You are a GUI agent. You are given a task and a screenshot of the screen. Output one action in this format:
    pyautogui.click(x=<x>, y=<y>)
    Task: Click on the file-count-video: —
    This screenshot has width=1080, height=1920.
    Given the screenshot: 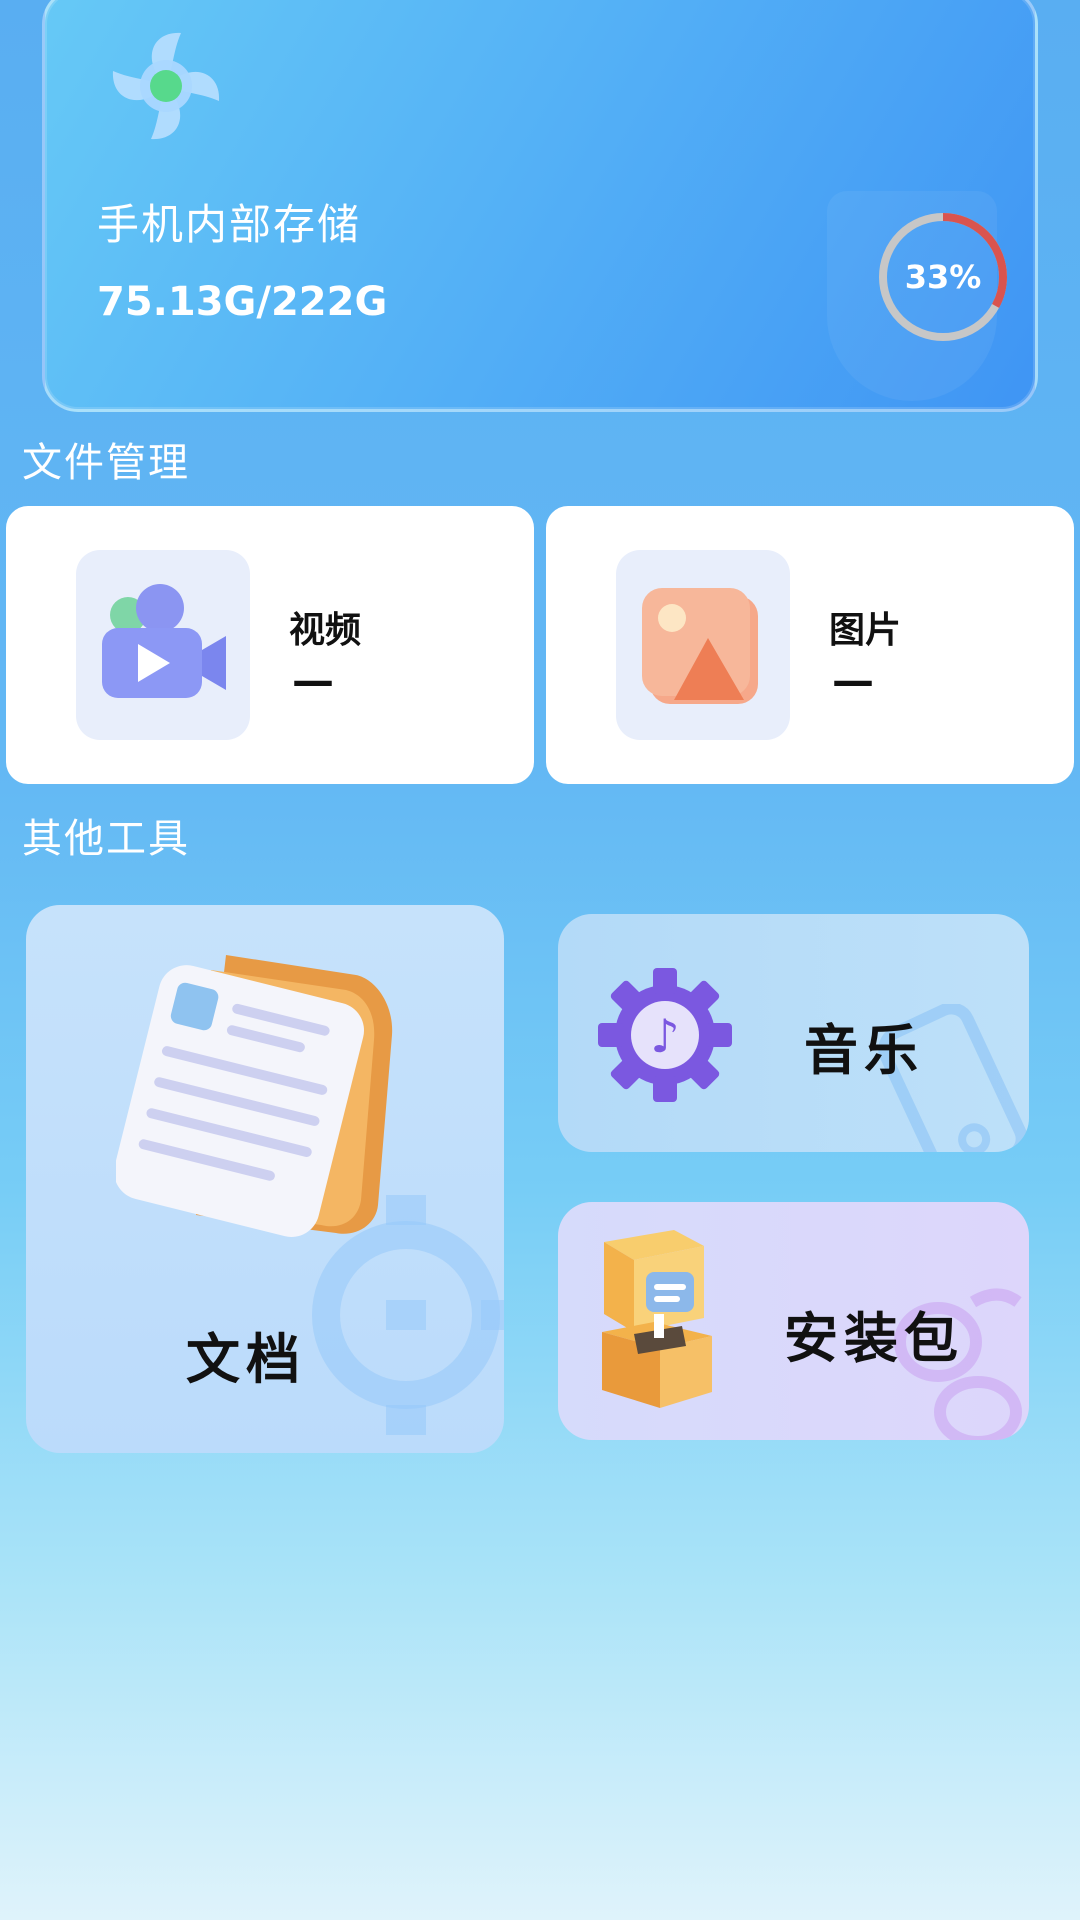 What is the action you would take?
    pyautogui.click(x=313, y=680)
    